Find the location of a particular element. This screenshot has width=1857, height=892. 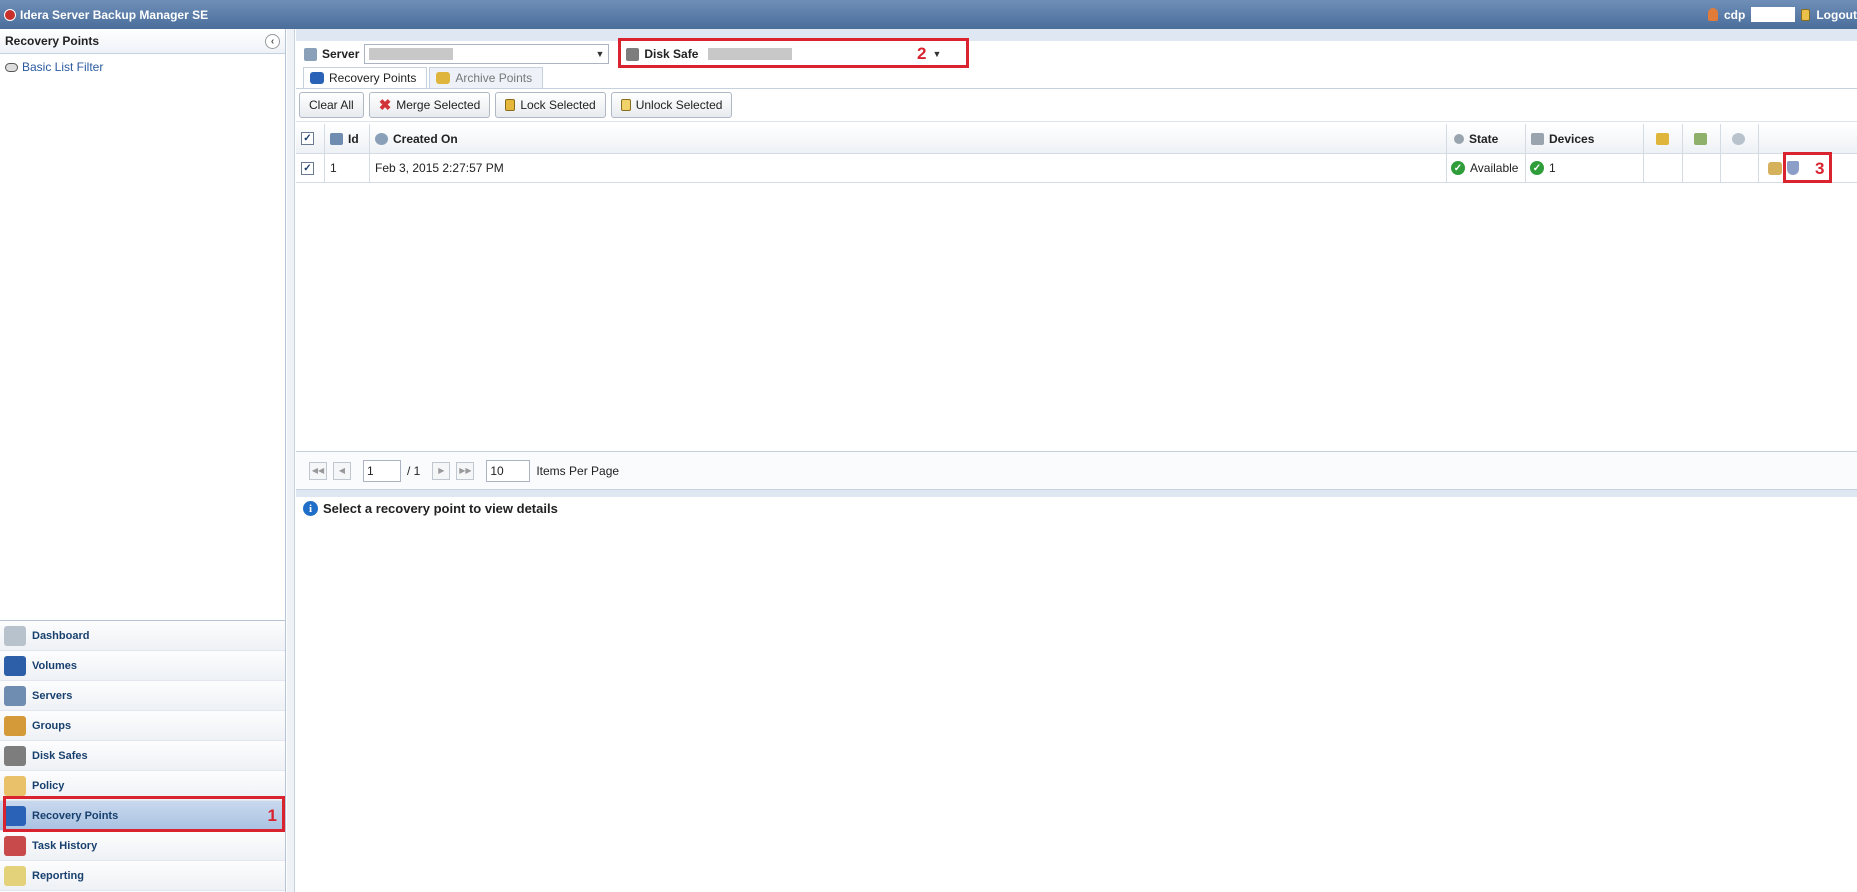

first-page-button: ◀◀ is located at coordinates (318, 470).